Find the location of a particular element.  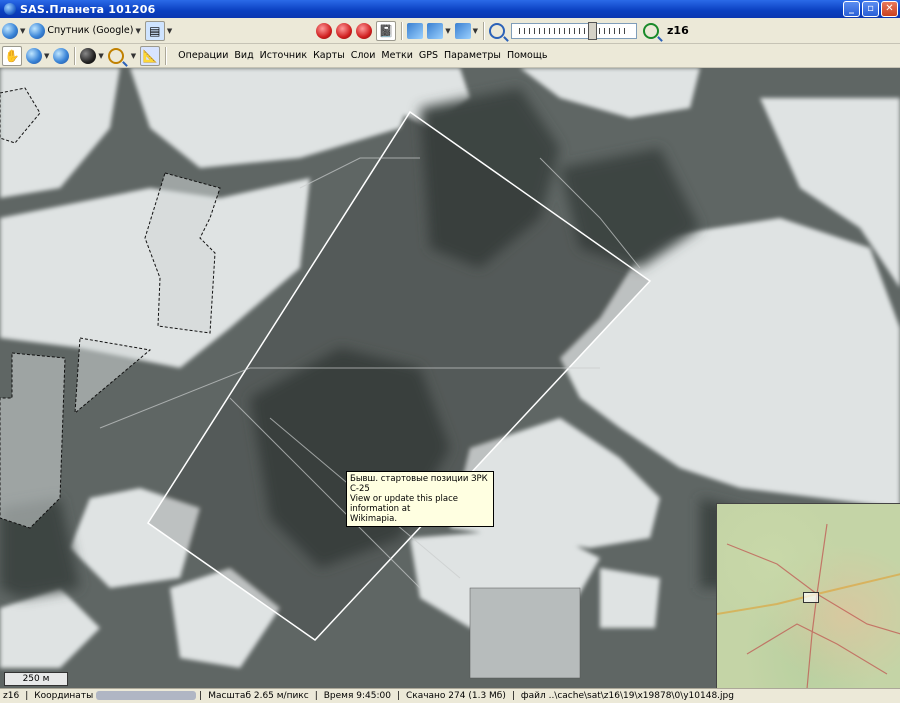

zoom-out-button is located at coordinates (497, 31).